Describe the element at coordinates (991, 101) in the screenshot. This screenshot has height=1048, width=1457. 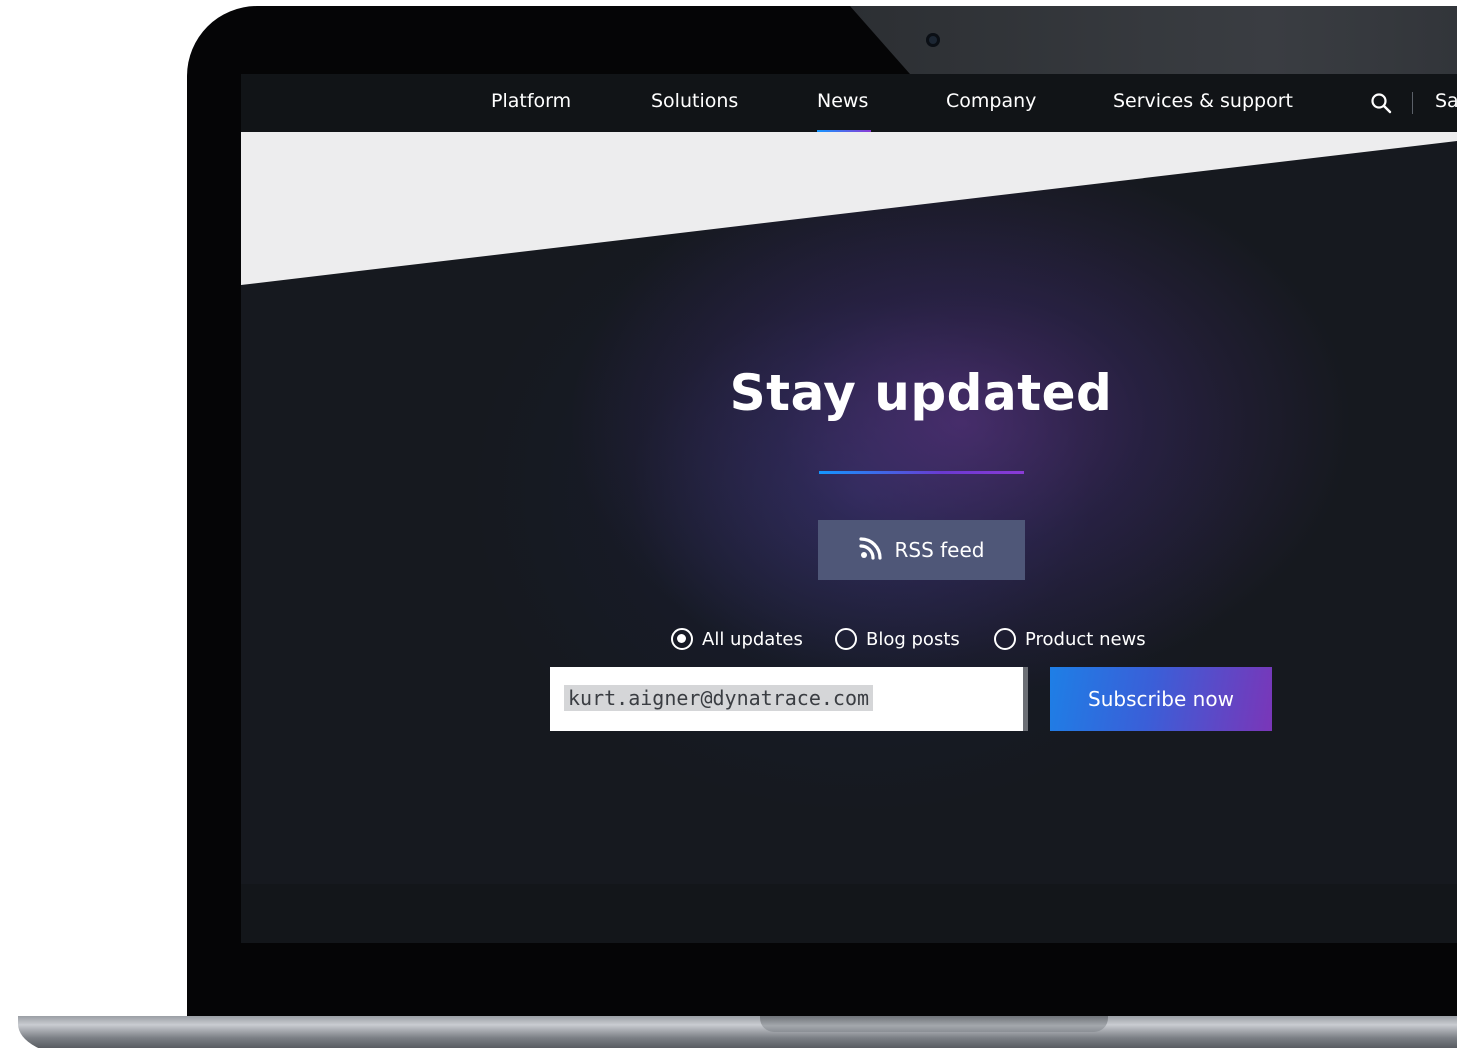
I see `nav-item-company: Company` at that location.